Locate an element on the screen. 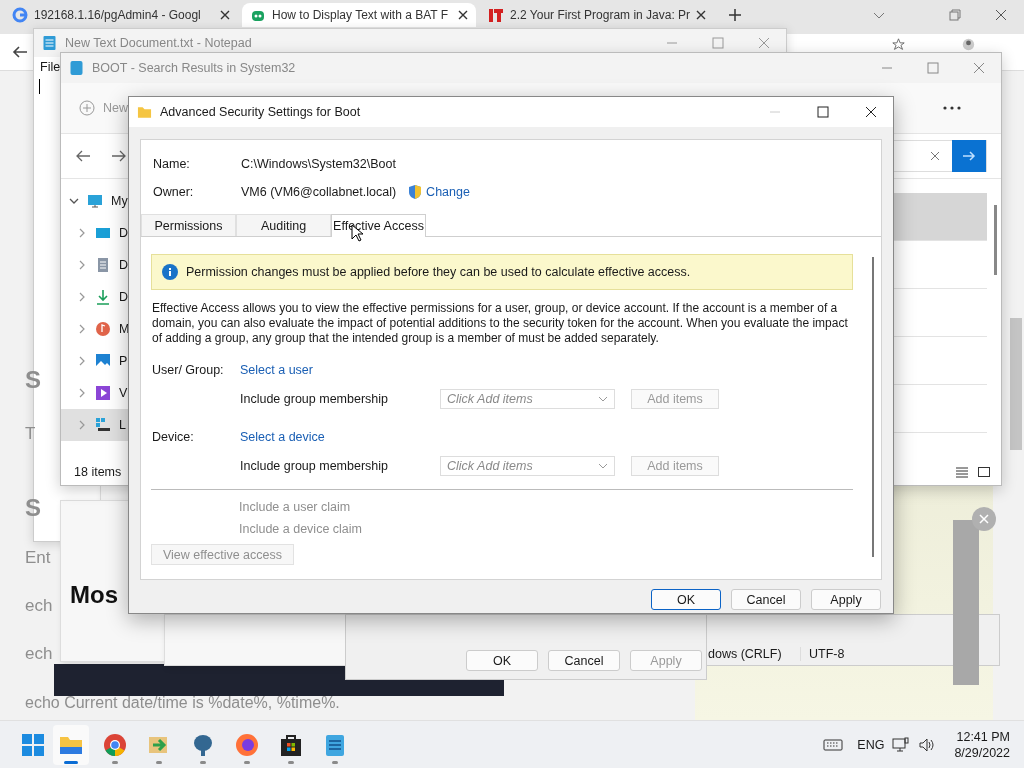  browser-tab: 192168.1.16/pgAdmin4 - Googl is located at coordinates (121, 15).